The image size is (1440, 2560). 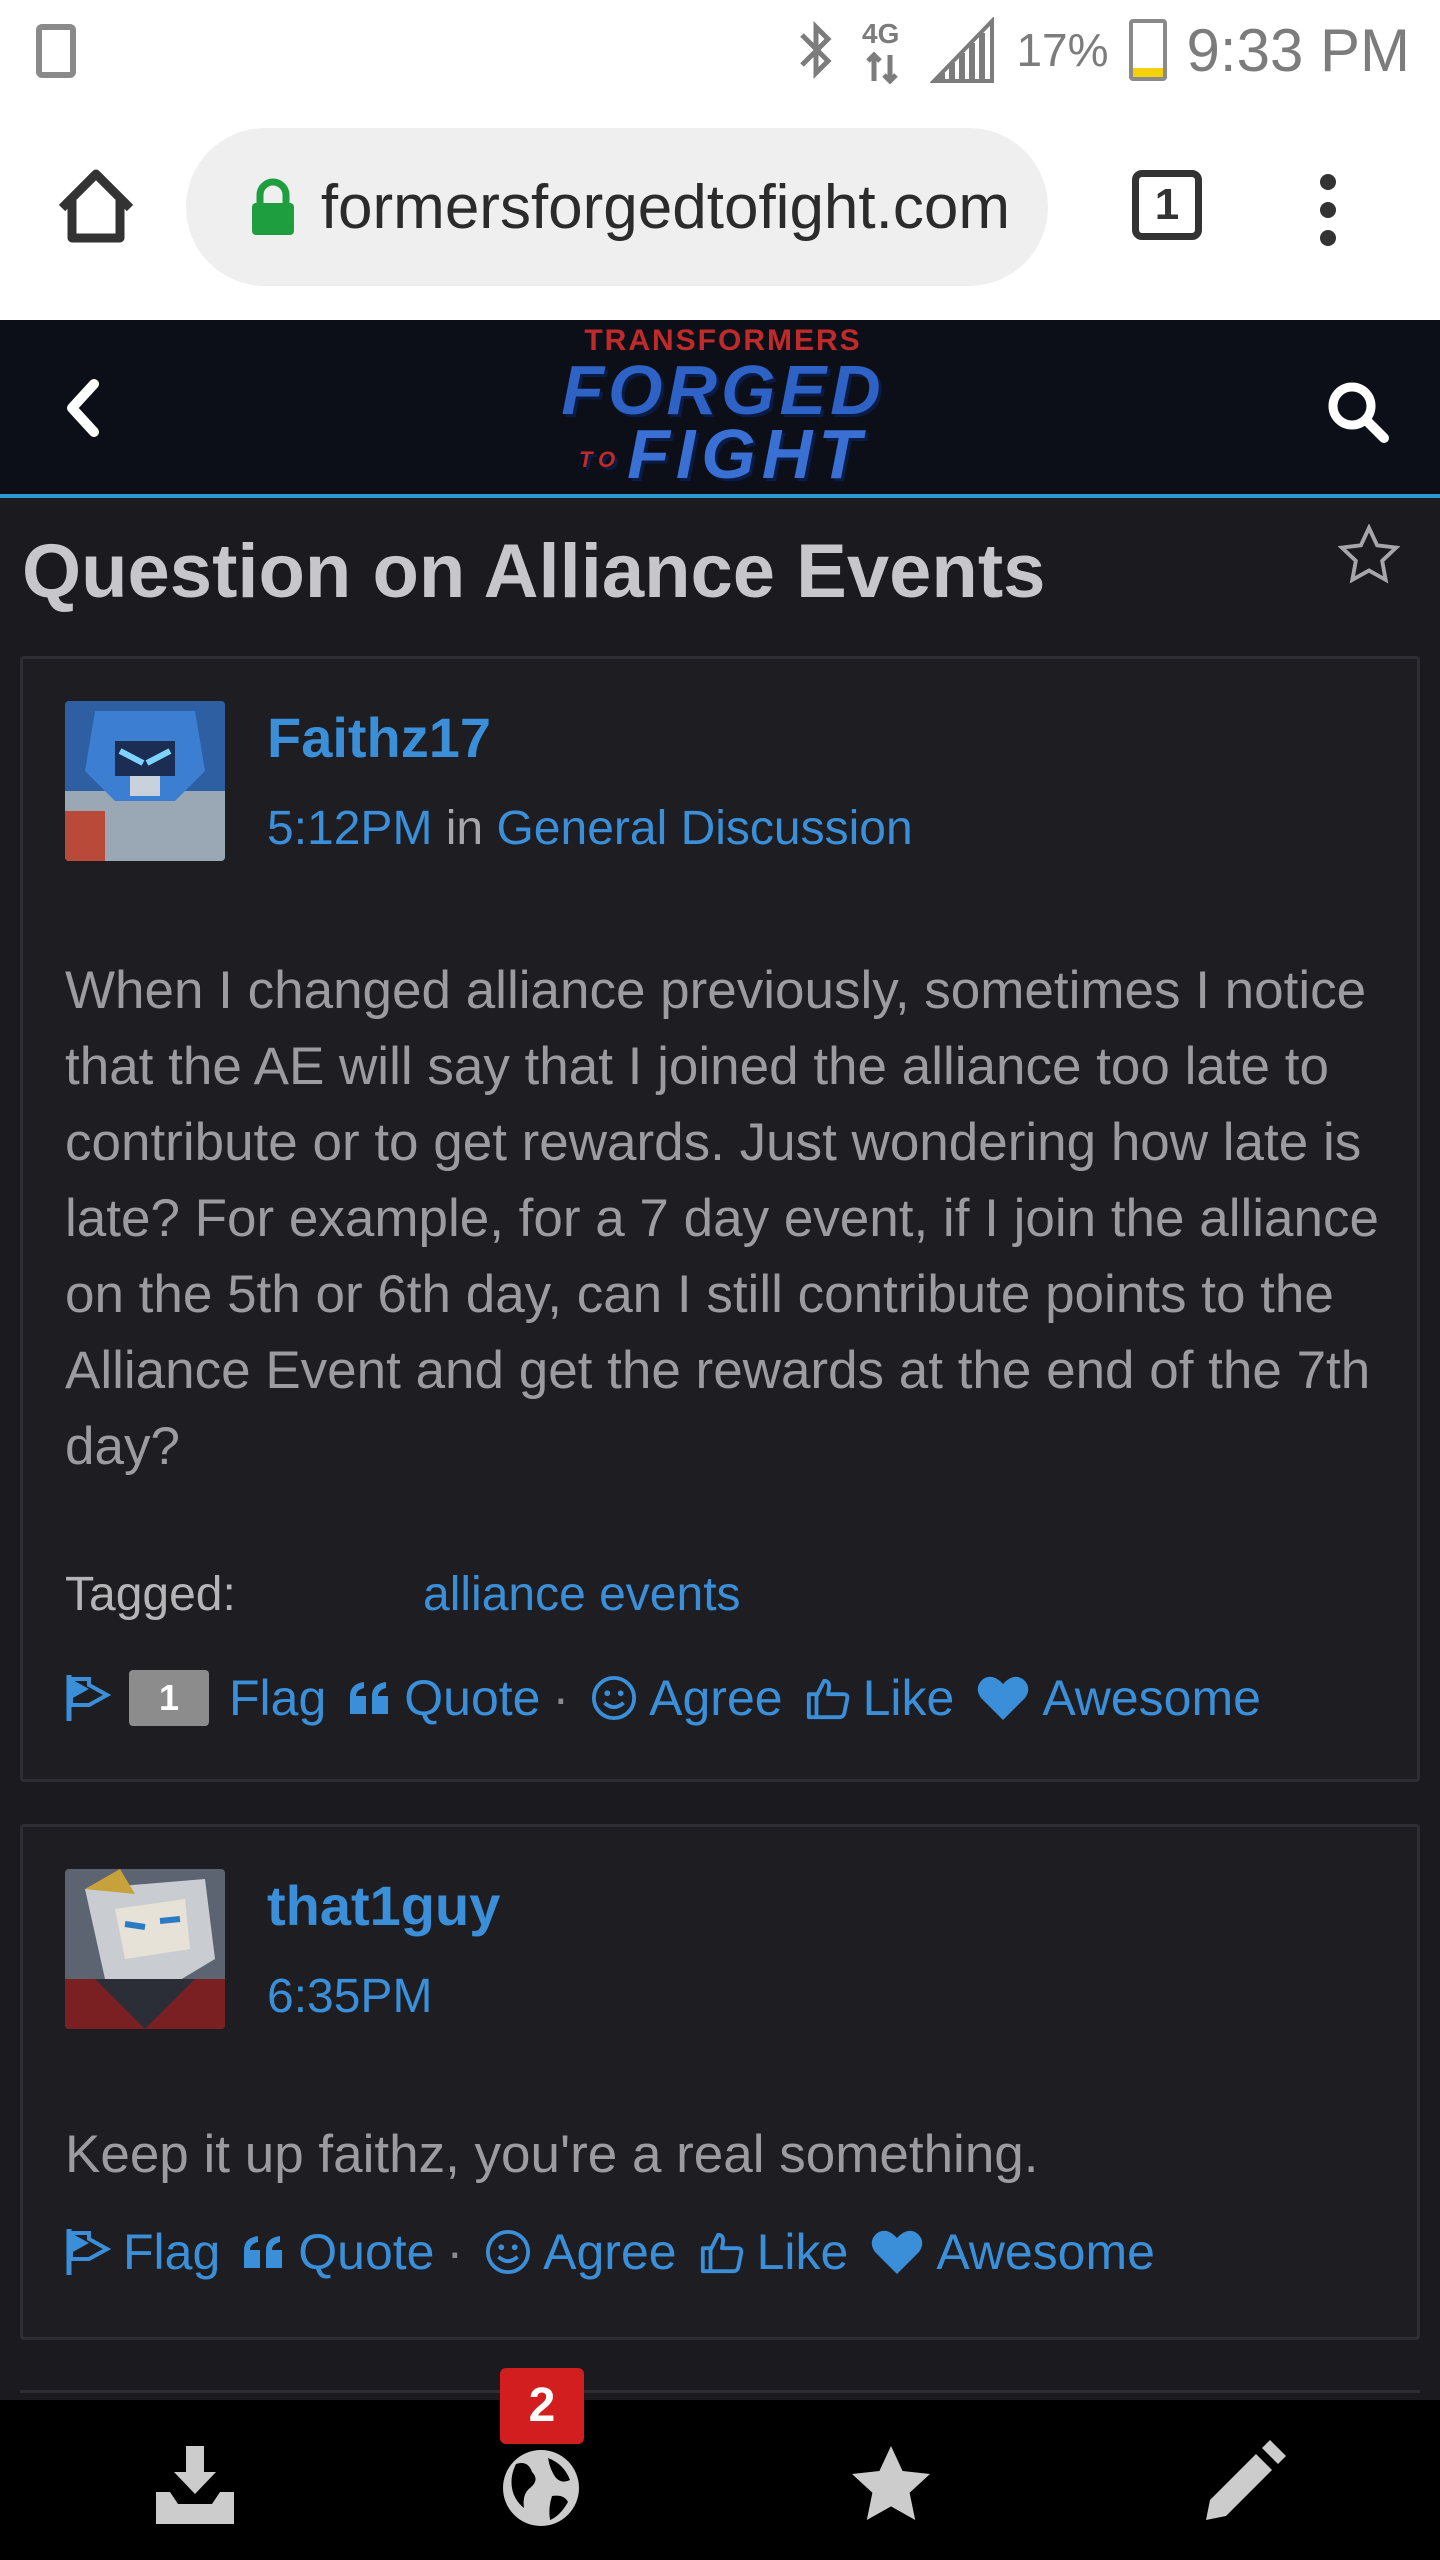 I want to click on site-logo: TRANSFORMERS FORGED TOFIGHT, so click(x=723, y=409).